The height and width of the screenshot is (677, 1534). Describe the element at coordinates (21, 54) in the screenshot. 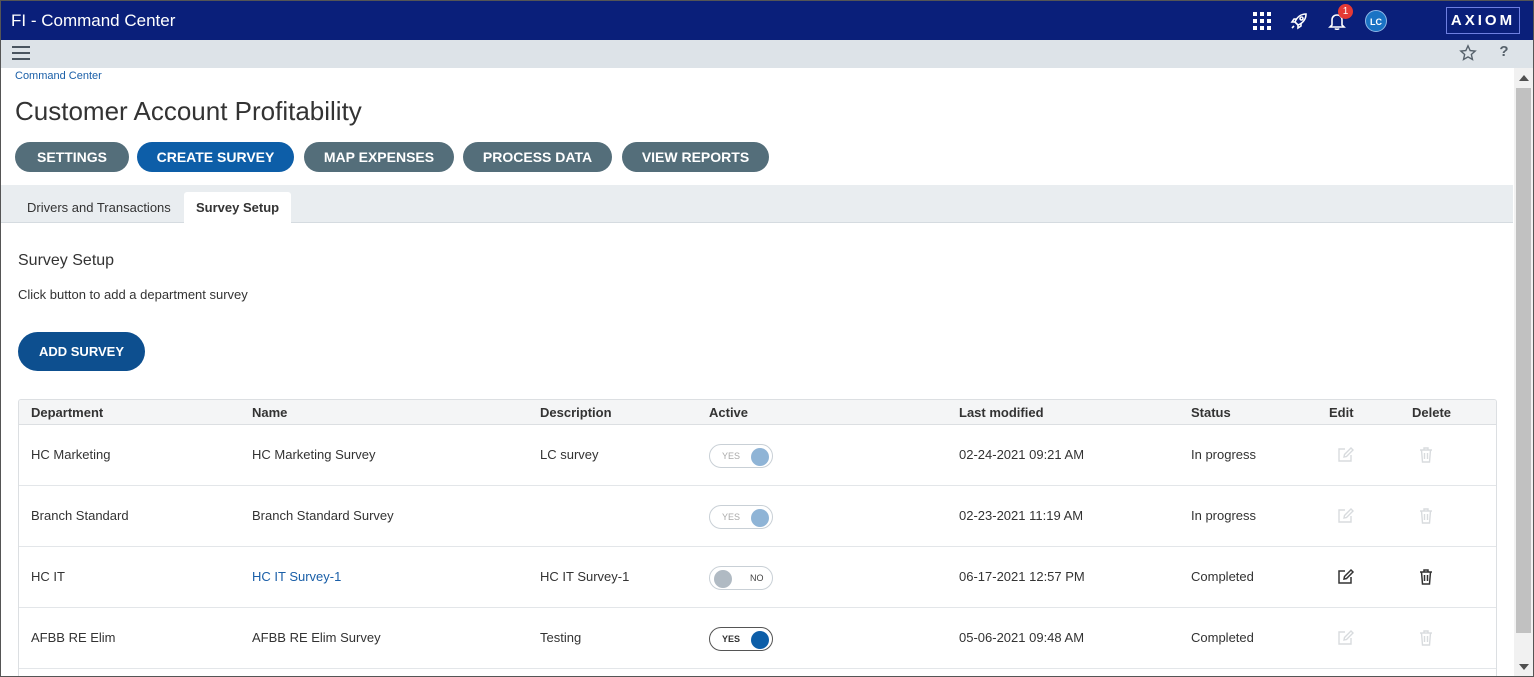

I see `hamburger-icon` at that location.